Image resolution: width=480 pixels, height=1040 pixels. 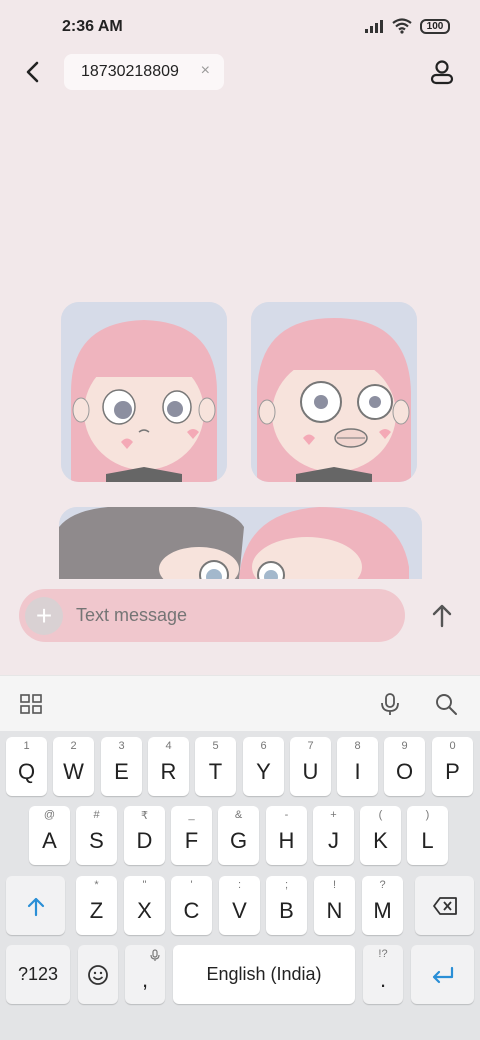 What do you see at coordinates (205, 71) in the screenshot?
I see `remove-recipient-icon: ×` at bounding box center [205, 71].